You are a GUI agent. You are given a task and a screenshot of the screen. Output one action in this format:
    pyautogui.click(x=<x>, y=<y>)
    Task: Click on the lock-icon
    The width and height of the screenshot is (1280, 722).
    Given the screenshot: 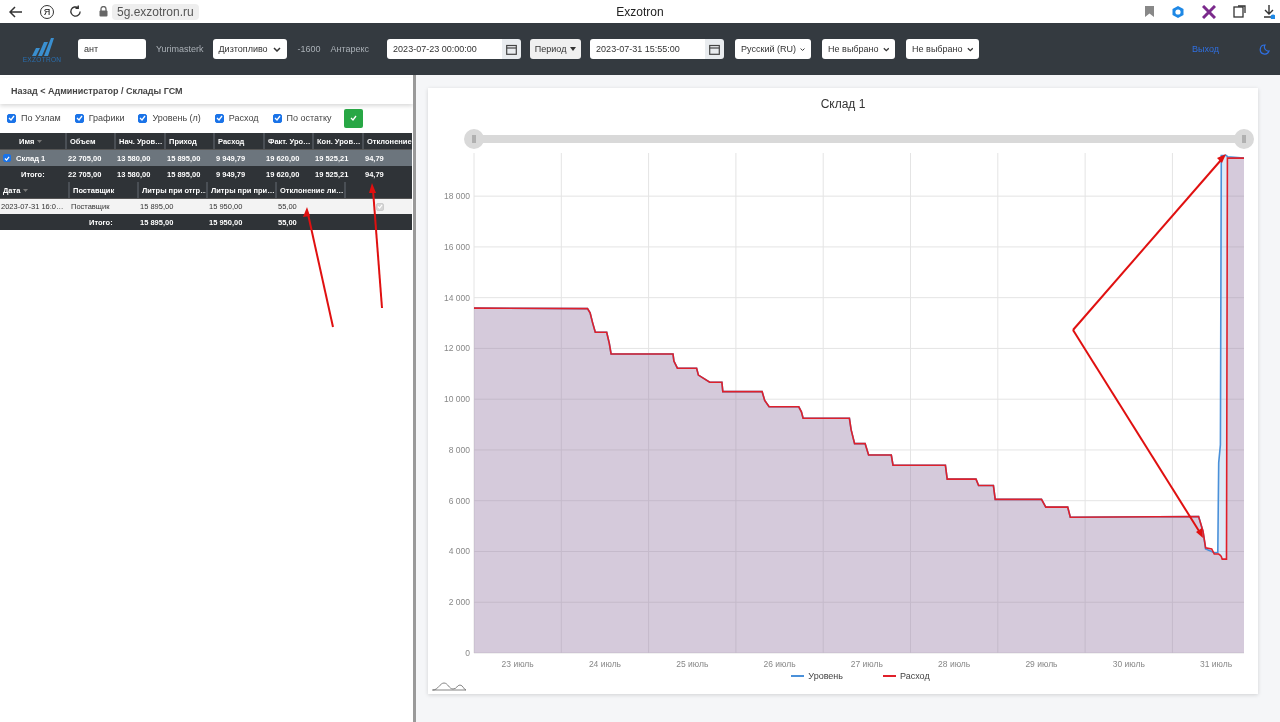 What is the action you would take?
    pyautogui.click(x=103, y=11)
    